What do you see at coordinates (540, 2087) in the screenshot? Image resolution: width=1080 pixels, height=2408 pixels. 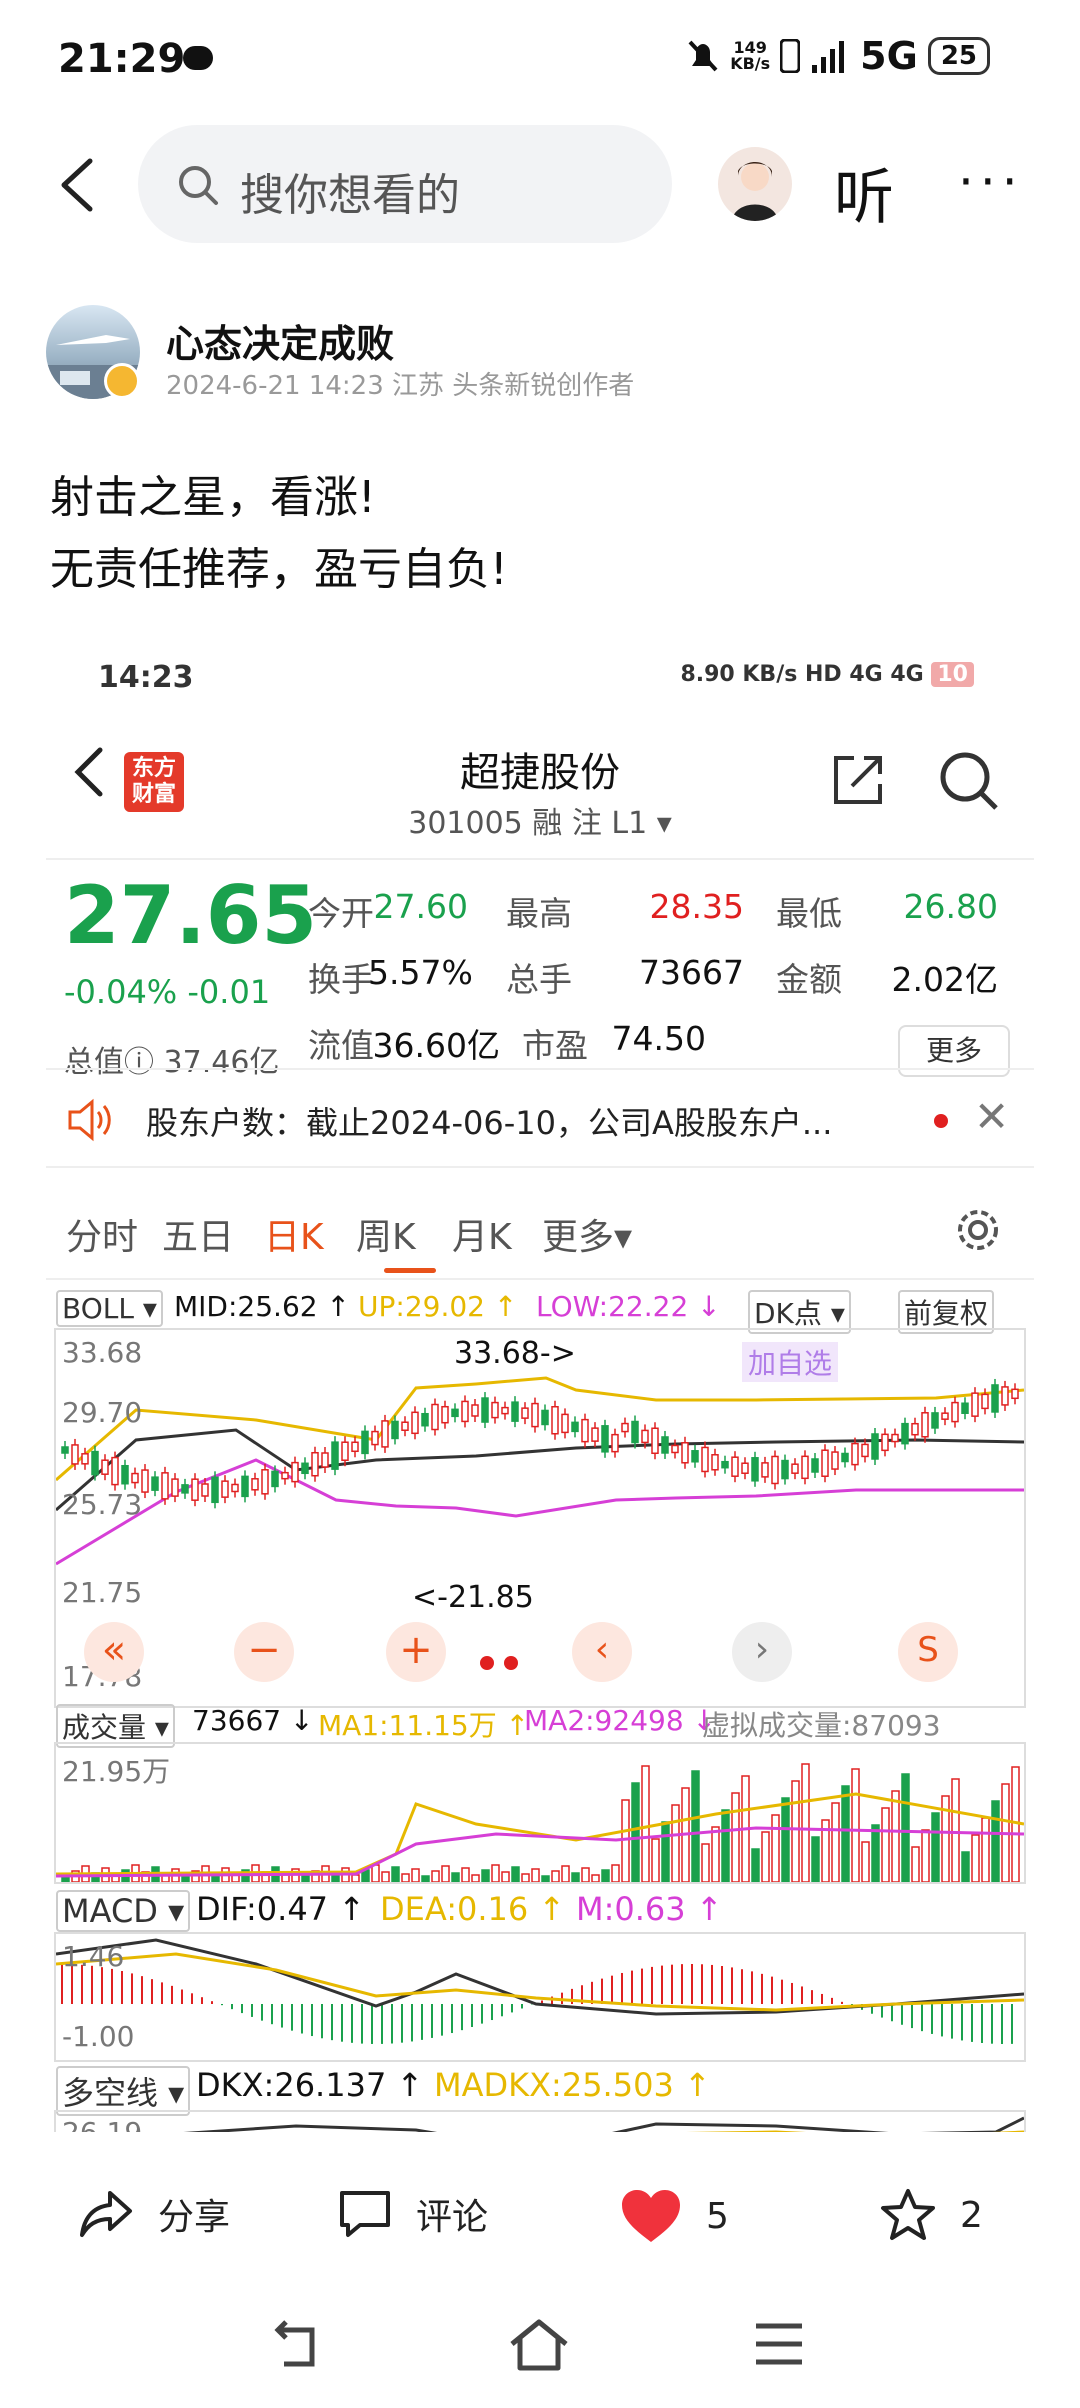 I see `dkx-indicator-row: 多空线 ▾ DKX:26.137 ↑ MADKX:25.503 ↑` at bounding box center [540, 2087].